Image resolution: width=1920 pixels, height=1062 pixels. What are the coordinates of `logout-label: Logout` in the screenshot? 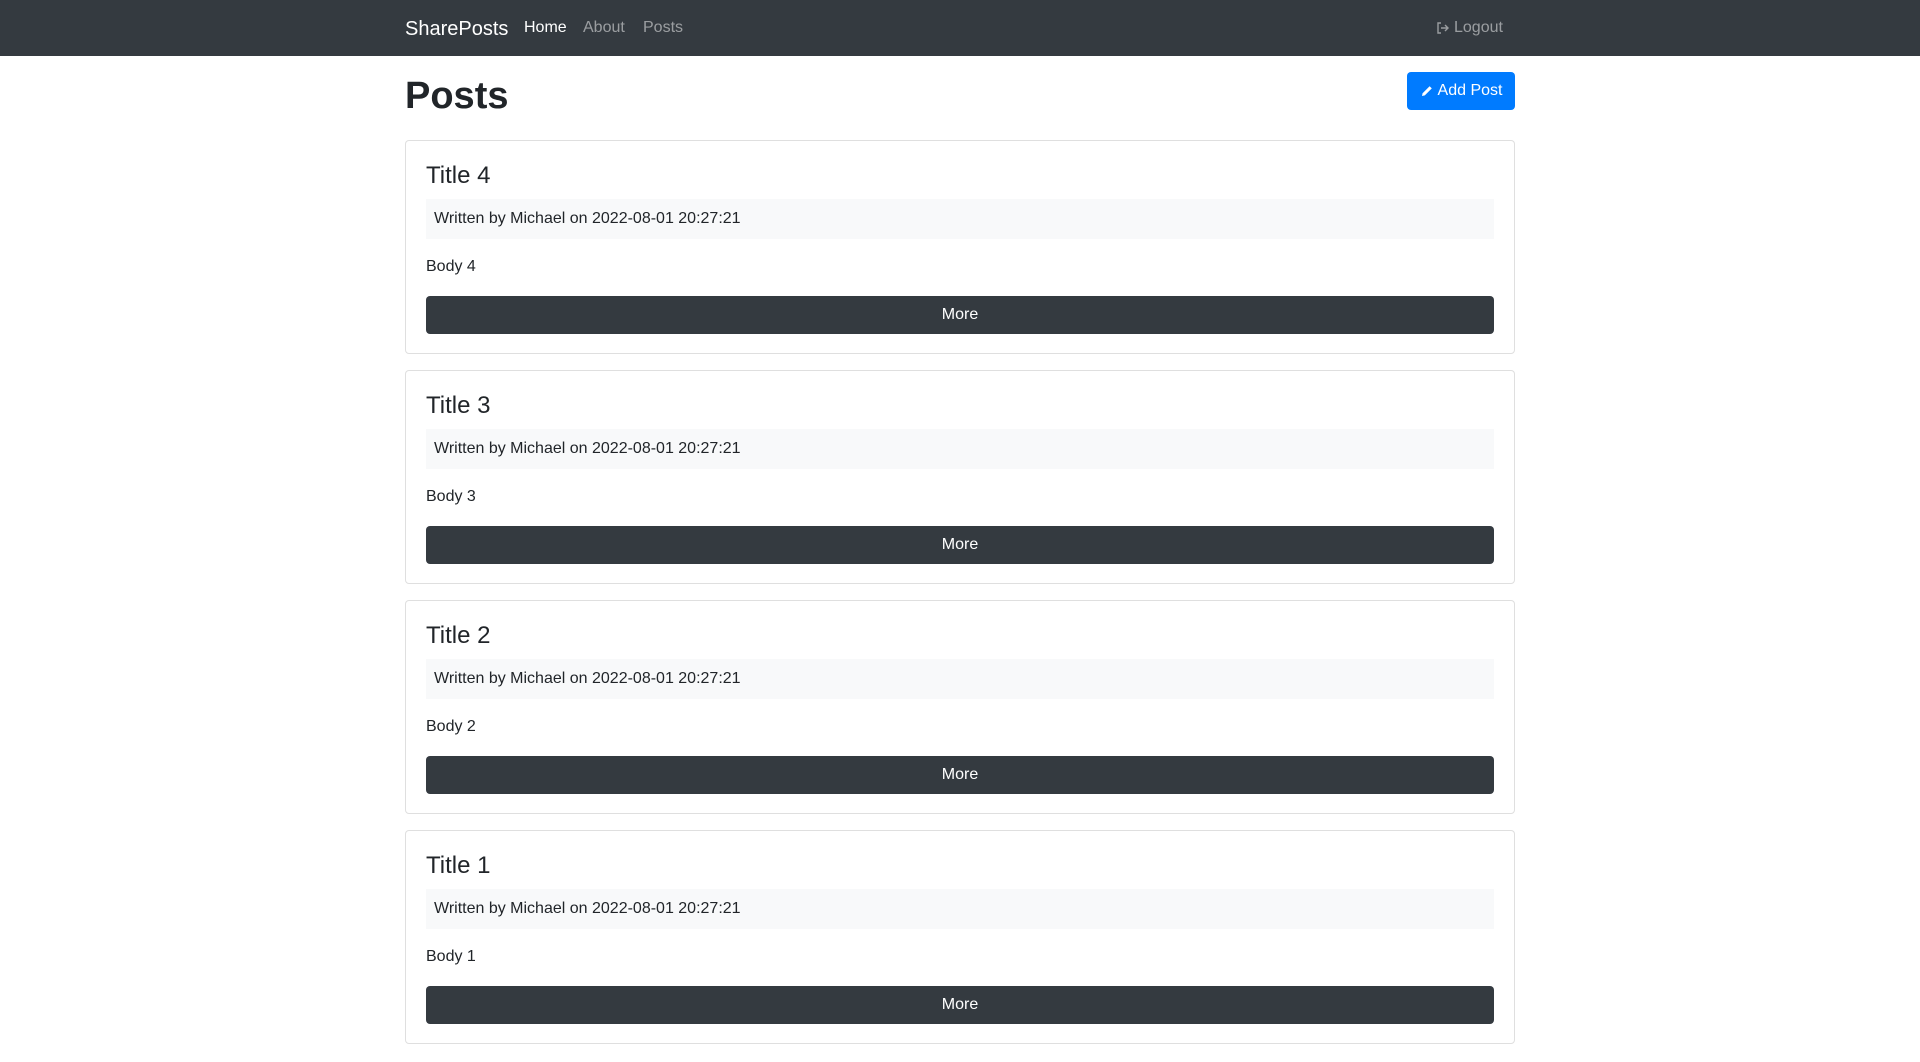 It's located at (1478, 27).